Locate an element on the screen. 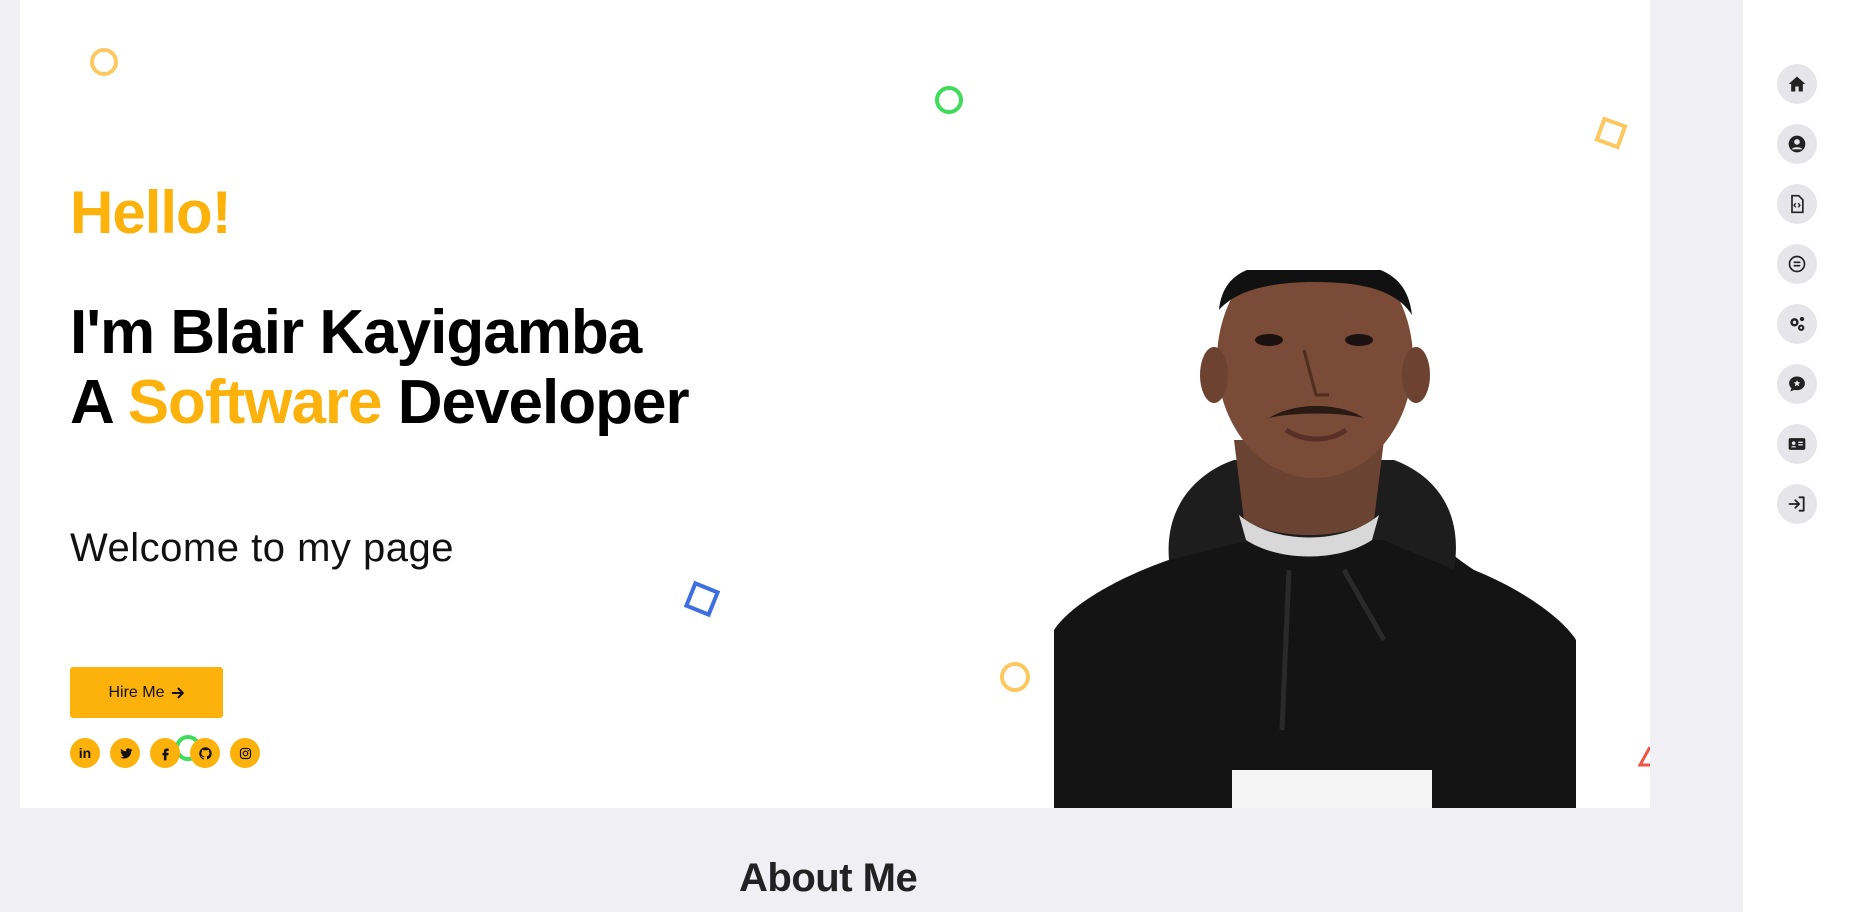 The image size is (1849, 912). nav-about is located at coordinates (1797, 144).